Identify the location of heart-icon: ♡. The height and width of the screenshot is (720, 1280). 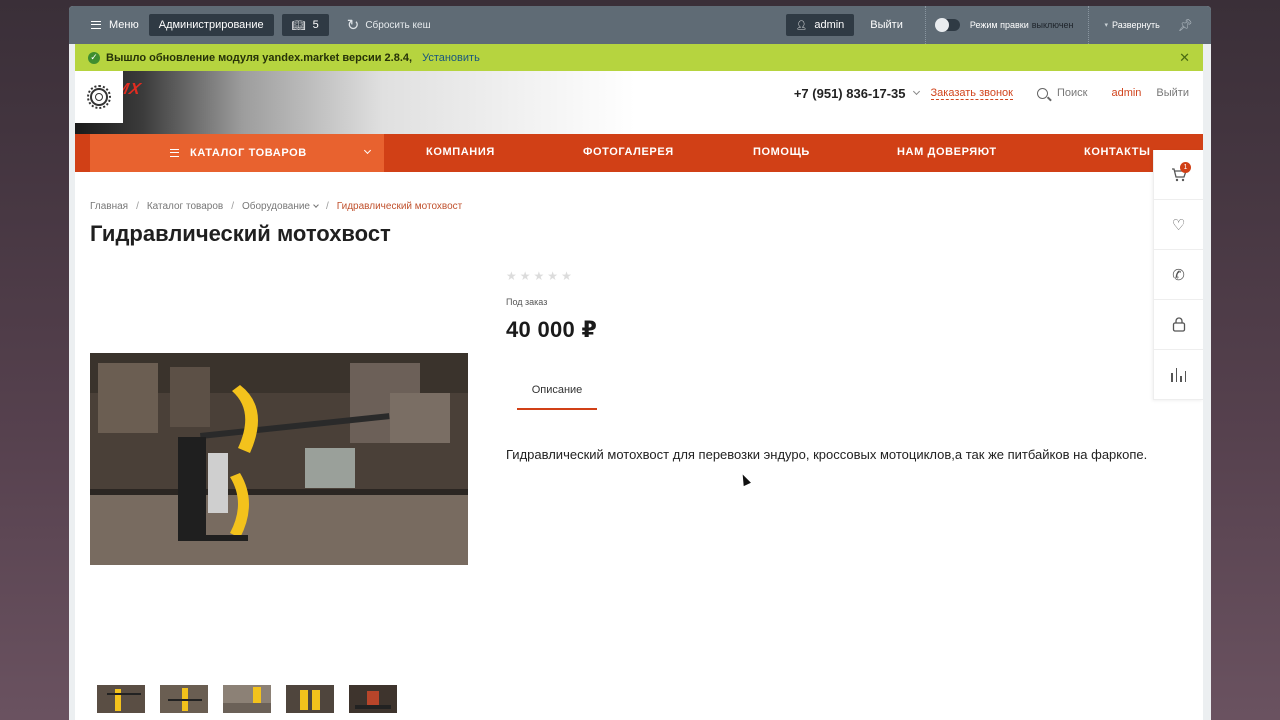
(1178, 225).